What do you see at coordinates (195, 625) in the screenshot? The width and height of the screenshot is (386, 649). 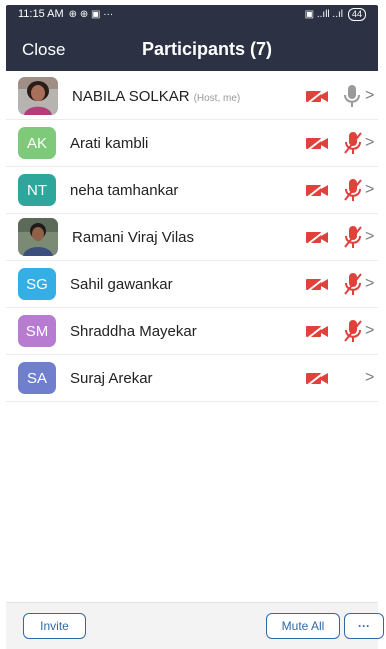 I see `bottom-toolbar: Invite Mute All ···` at bounding box center [195, 625].